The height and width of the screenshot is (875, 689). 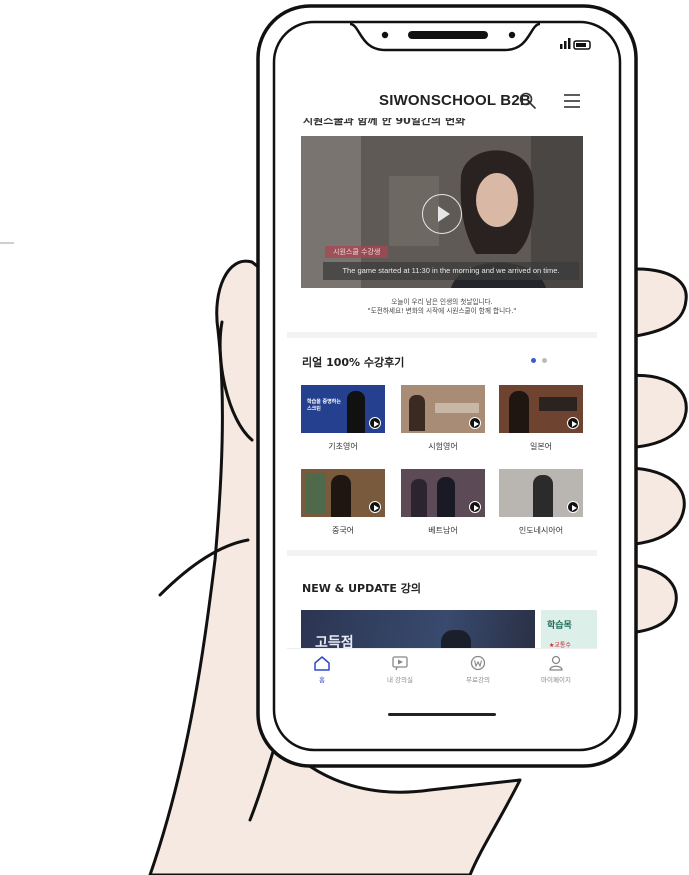 What do you see at coordinates (556, 680) in the screenshot?
I see `nav-label: 마이페이지` at bounding box center [556, 680].